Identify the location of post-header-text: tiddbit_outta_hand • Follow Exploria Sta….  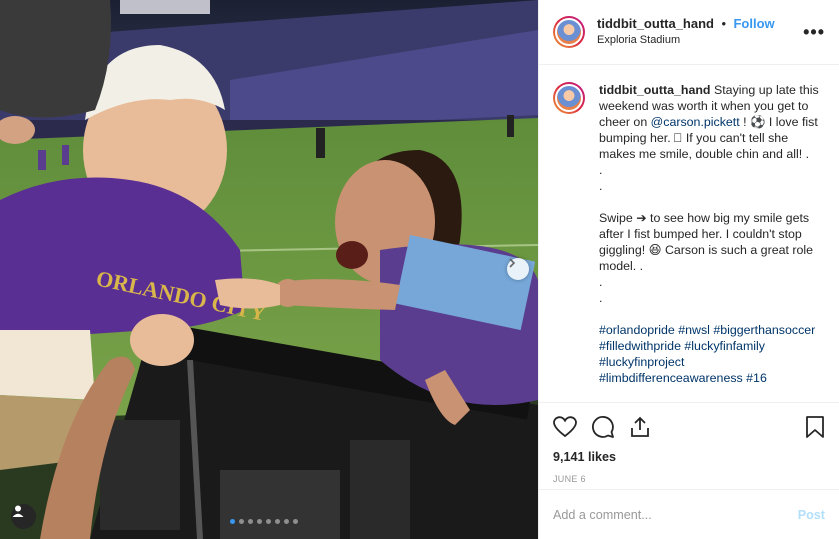
(686, 32).